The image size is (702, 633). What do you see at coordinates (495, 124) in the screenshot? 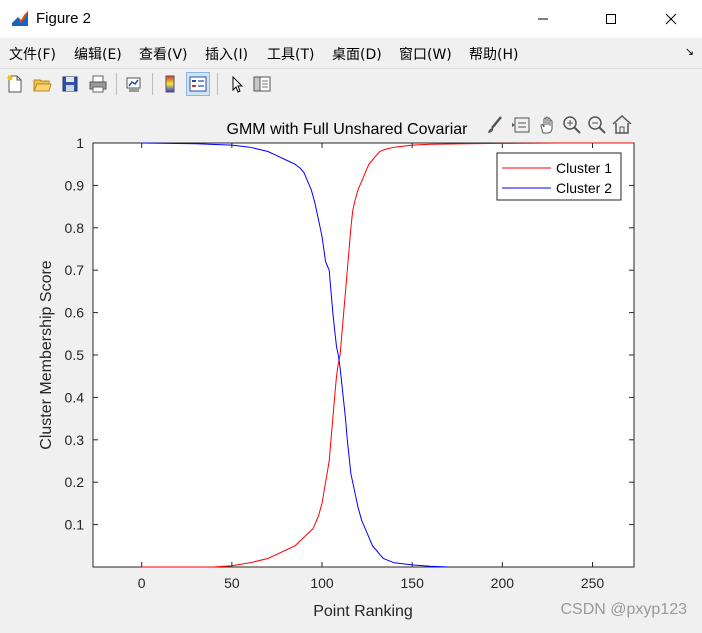
I see `brush-icon` at bounding box center [495, 124].